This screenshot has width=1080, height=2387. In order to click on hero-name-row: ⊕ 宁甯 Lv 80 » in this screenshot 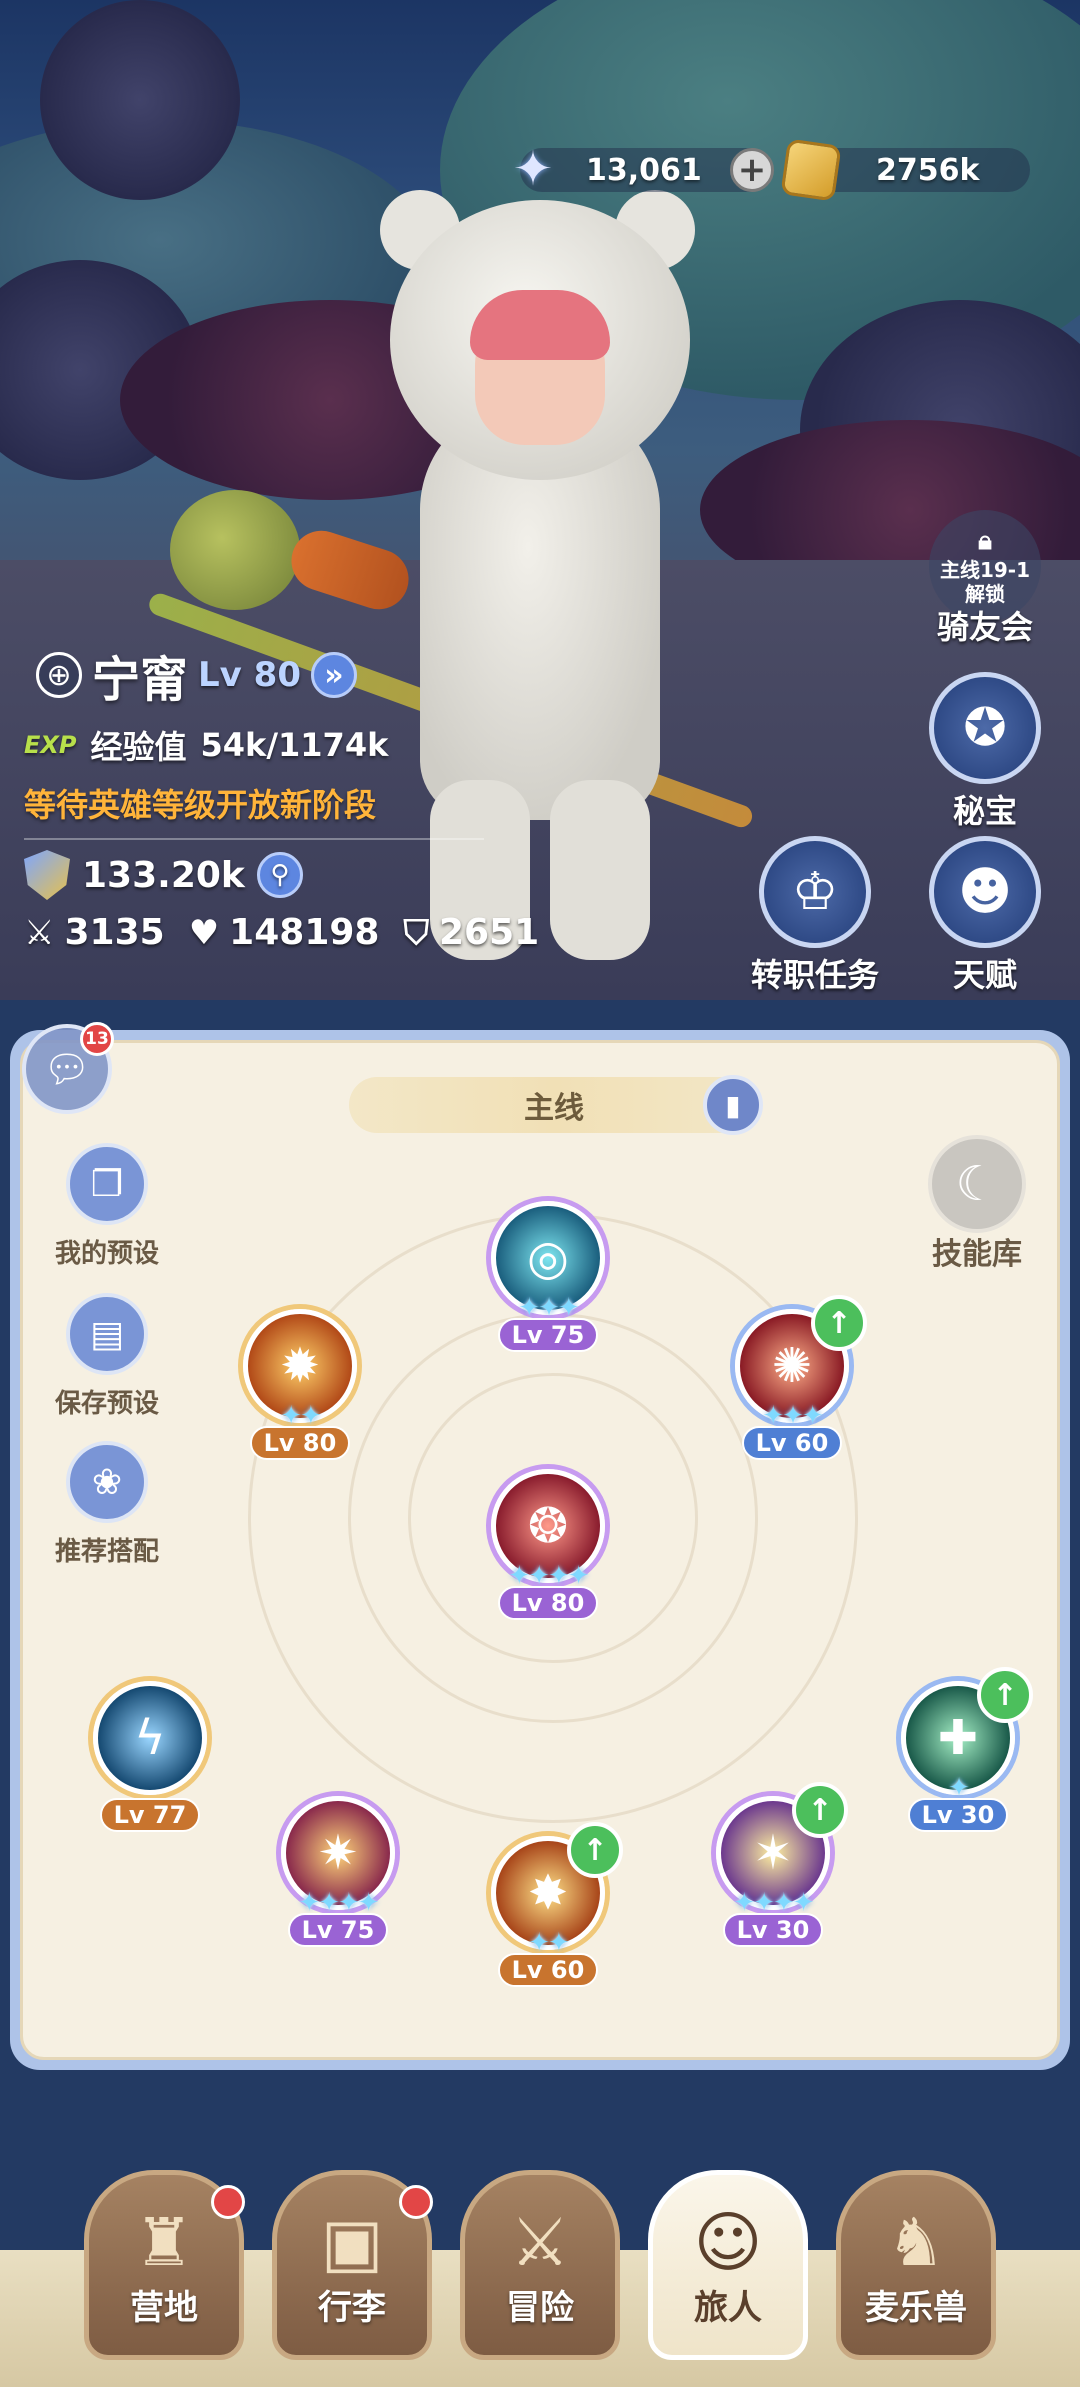, I will do `click(196, 675)`.